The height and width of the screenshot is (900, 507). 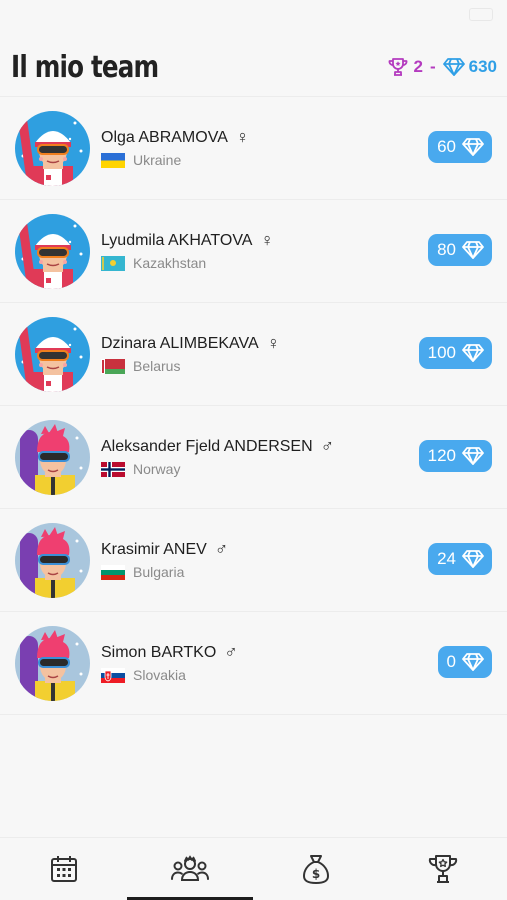 I want to click on tab-calendar, so click(x=64, y=869).